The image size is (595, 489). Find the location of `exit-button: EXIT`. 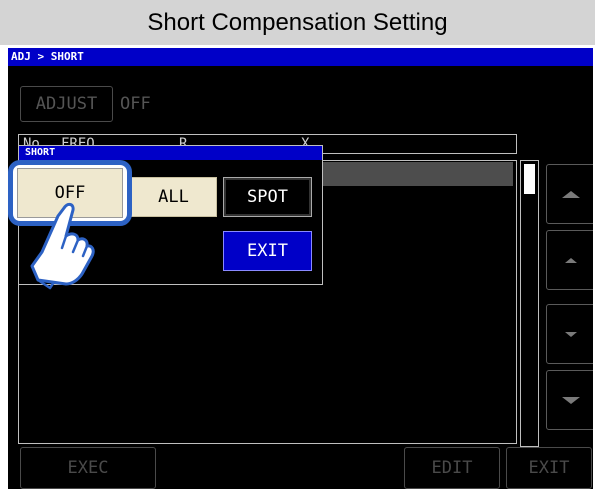

exit-button: EXIT is located at coordinates (549, 468).